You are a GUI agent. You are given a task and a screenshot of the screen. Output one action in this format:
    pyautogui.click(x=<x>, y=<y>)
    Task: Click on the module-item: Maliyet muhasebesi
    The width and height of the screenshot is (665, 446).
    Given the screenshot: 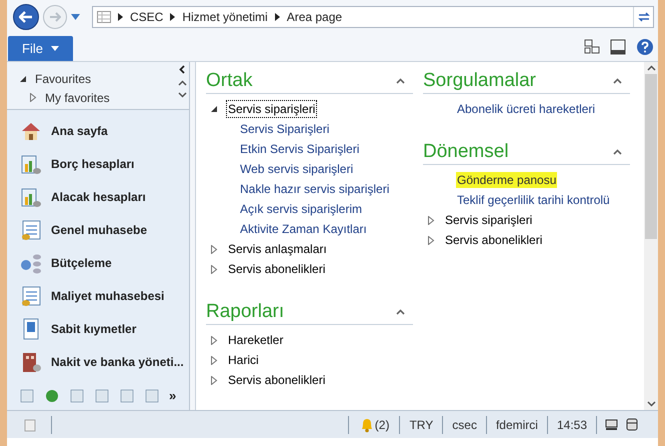 What is the action you would take?
    pyautogui.click(x=104, y=295)
    